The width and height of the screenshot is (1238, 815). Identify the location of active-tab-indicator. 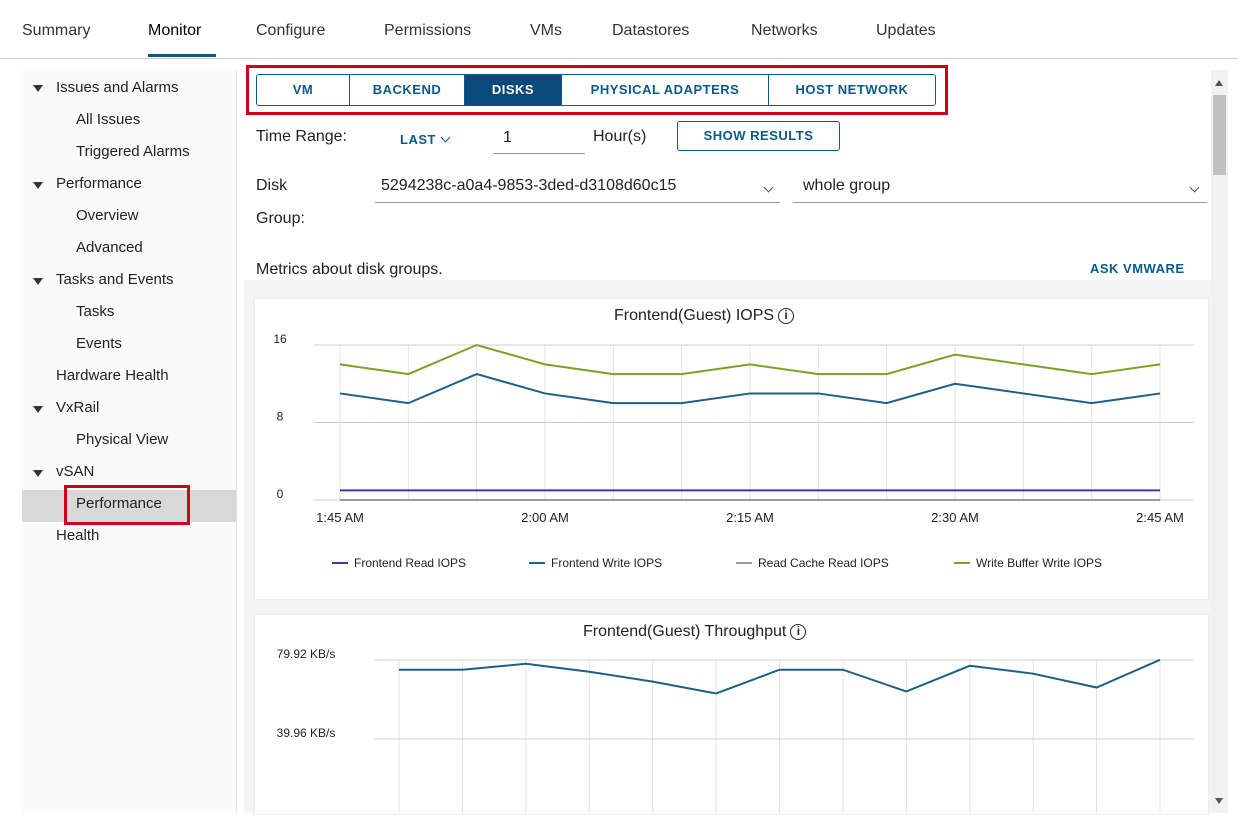
(182, 55).